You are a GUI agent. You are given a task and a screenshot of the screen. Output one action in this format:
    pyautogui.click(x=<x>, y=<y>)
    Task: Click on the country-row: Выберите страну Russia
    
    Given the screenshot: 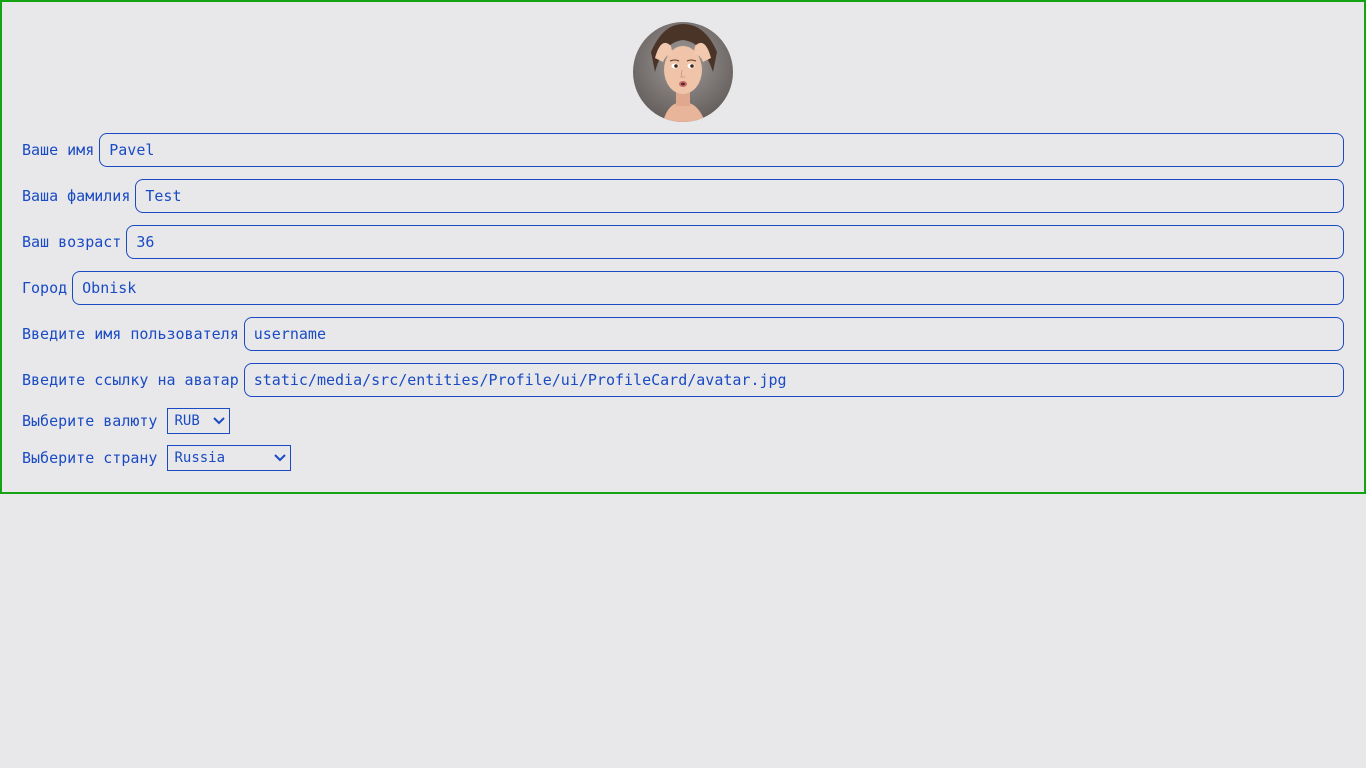 What is the action you would take?
    pyautogui.click(x=157, y=458)
    